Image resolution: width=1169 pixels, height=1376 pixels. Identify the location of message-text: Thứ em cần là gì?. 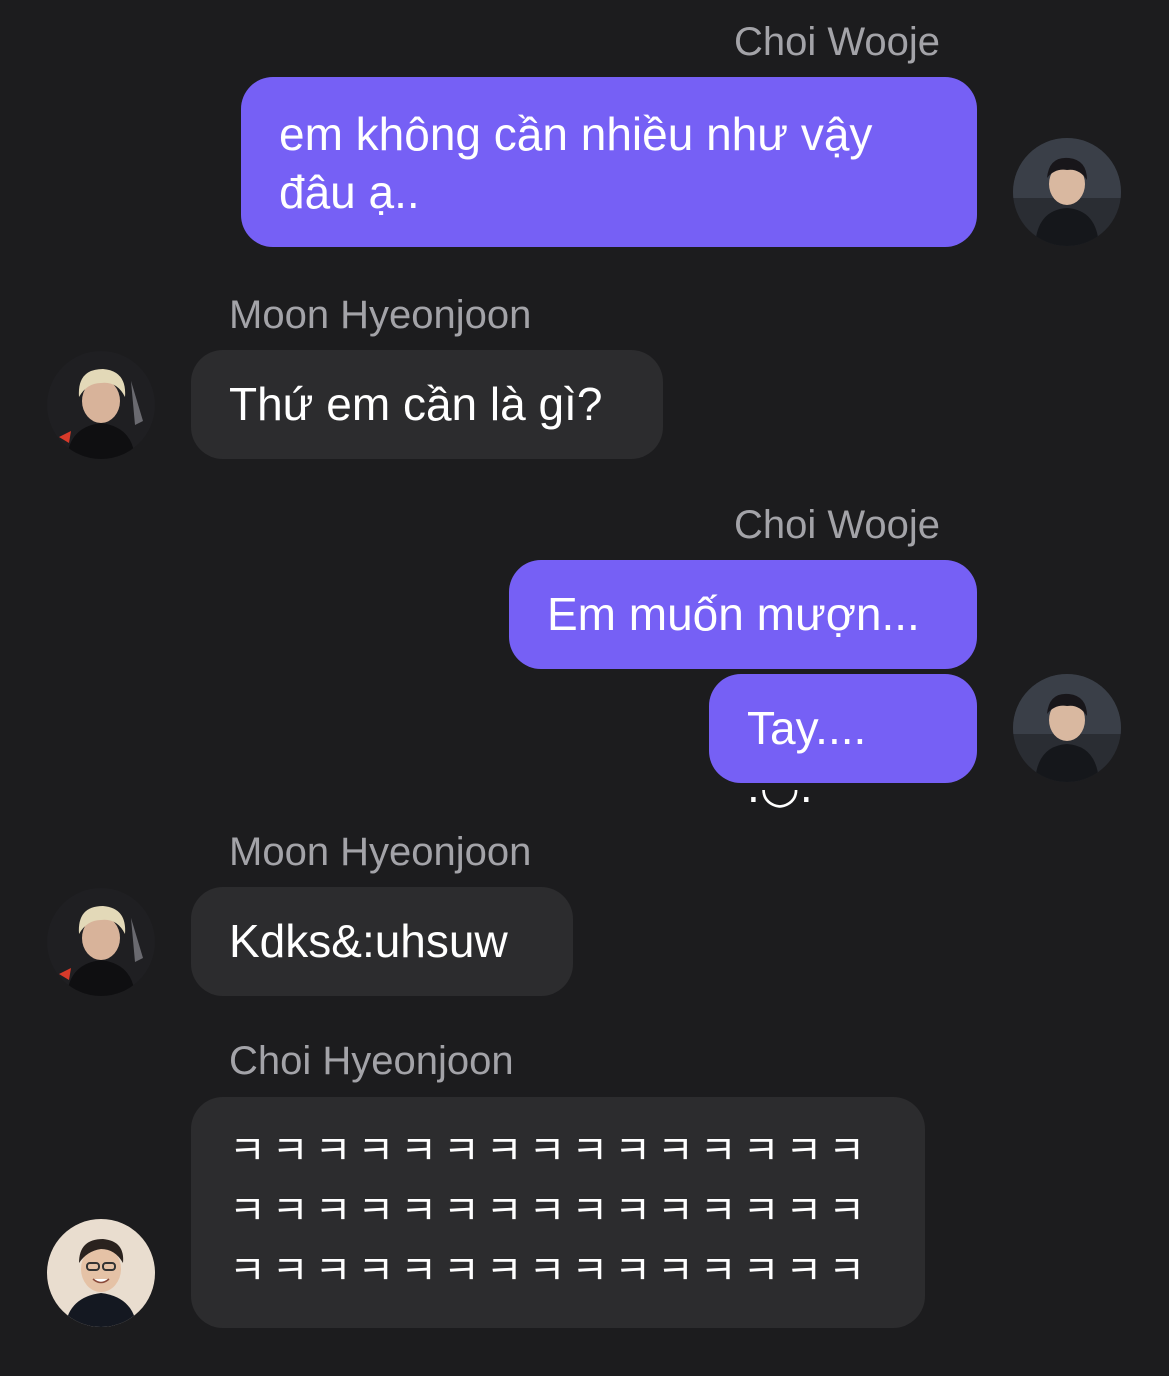
(416, 404).